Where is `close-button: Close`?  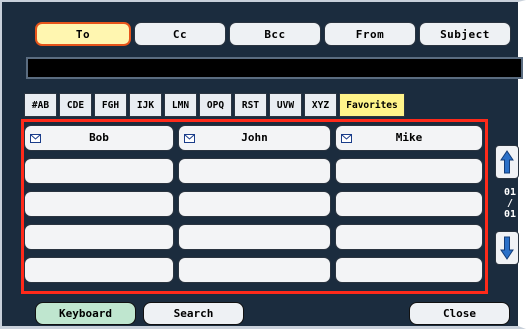
close-button: Close is located at coordinates (459, 313).